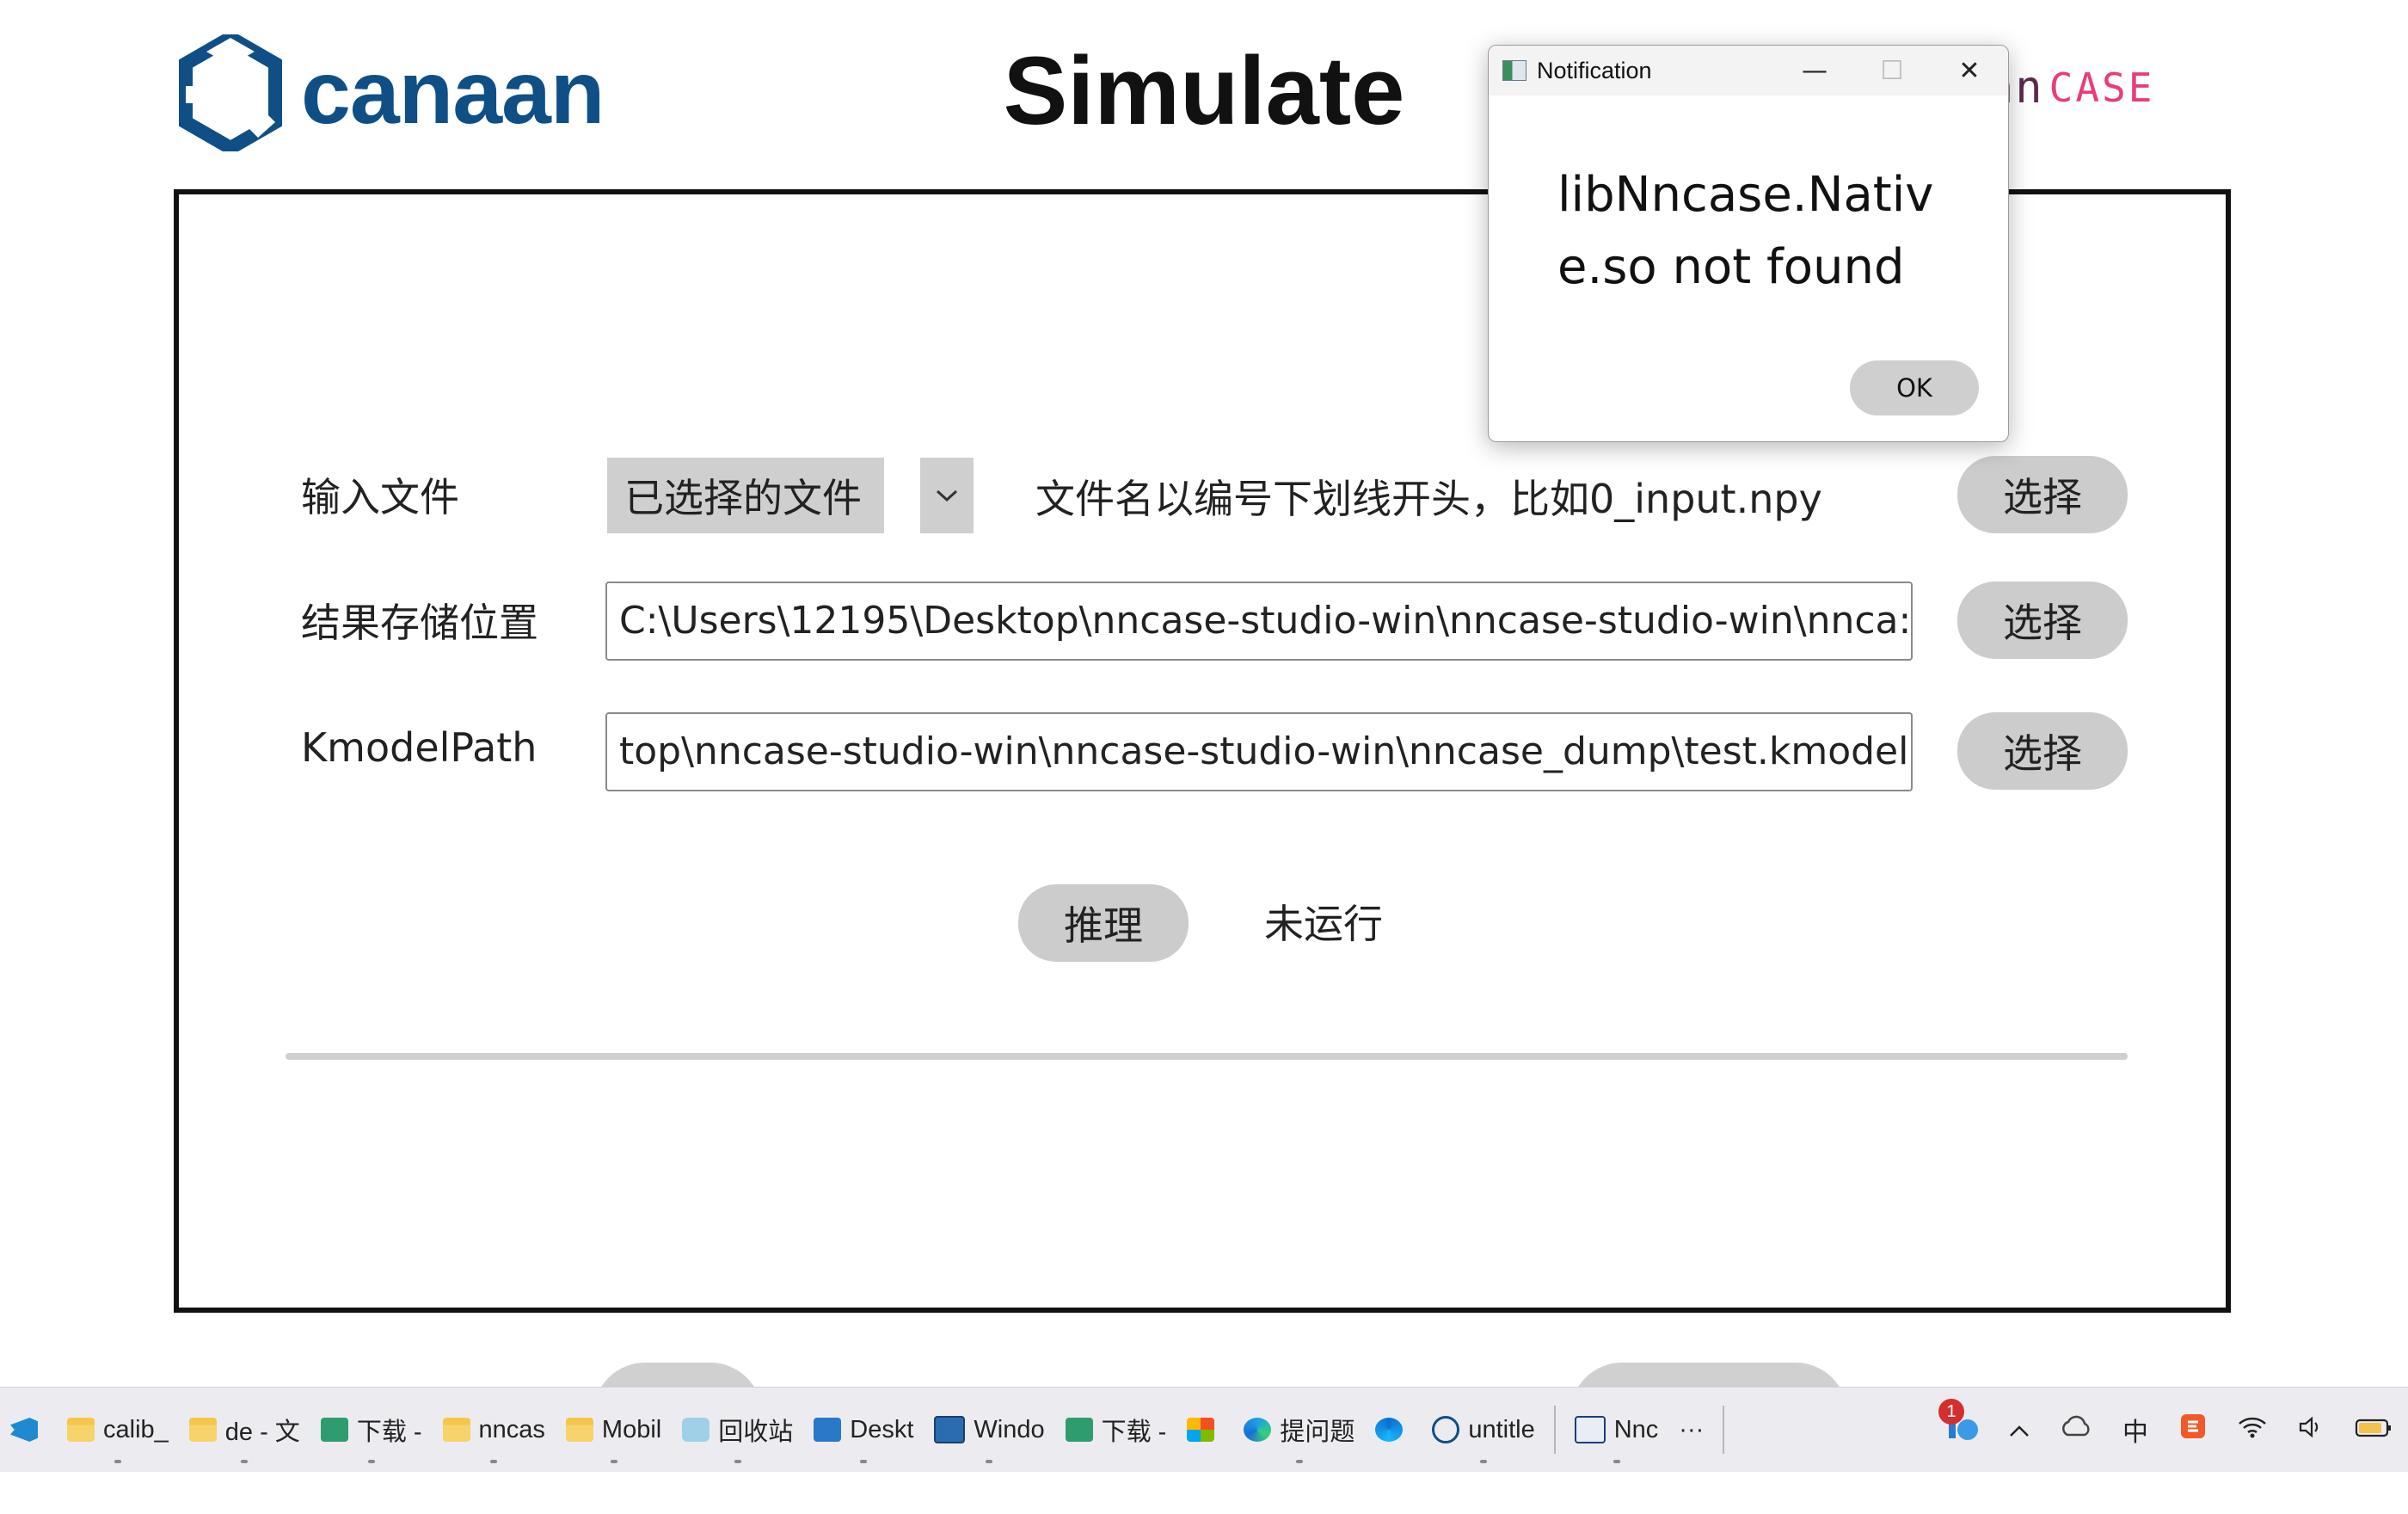 This screenshot has height=1514, width=2408. Describe the element at coordinates (1389, 1430) in the screenshot. I see `app-icon` at that location.